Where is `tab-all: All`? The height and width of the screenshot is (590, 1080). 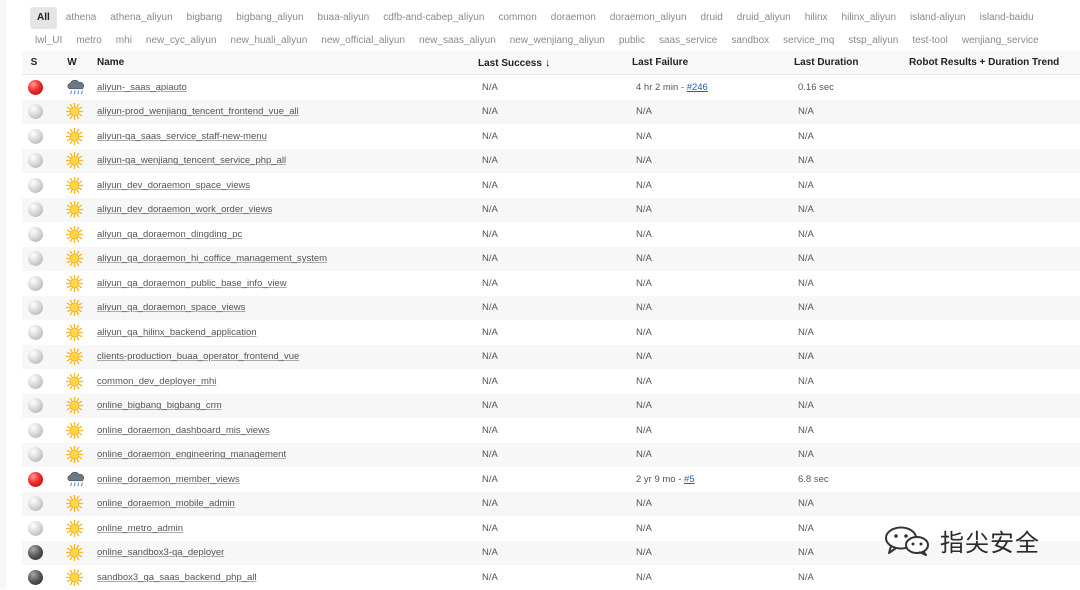
tab-all: All is located at coordinates (43, 17).